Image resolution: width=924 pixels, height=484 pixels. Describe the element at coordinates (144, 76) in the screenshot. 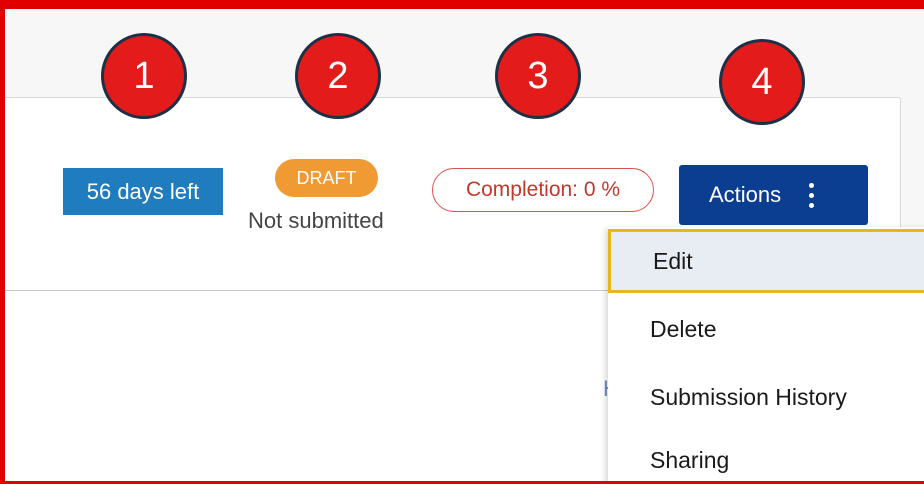

I see `callout-1: 1` at that location.